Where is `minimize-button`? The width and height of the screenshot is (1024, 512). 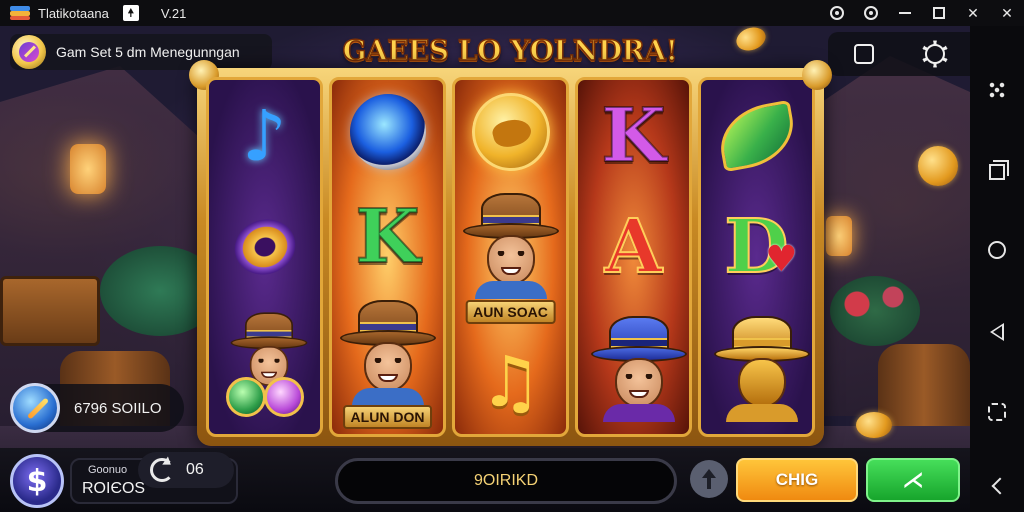
minimize-button is located at coordinates (905, 13).